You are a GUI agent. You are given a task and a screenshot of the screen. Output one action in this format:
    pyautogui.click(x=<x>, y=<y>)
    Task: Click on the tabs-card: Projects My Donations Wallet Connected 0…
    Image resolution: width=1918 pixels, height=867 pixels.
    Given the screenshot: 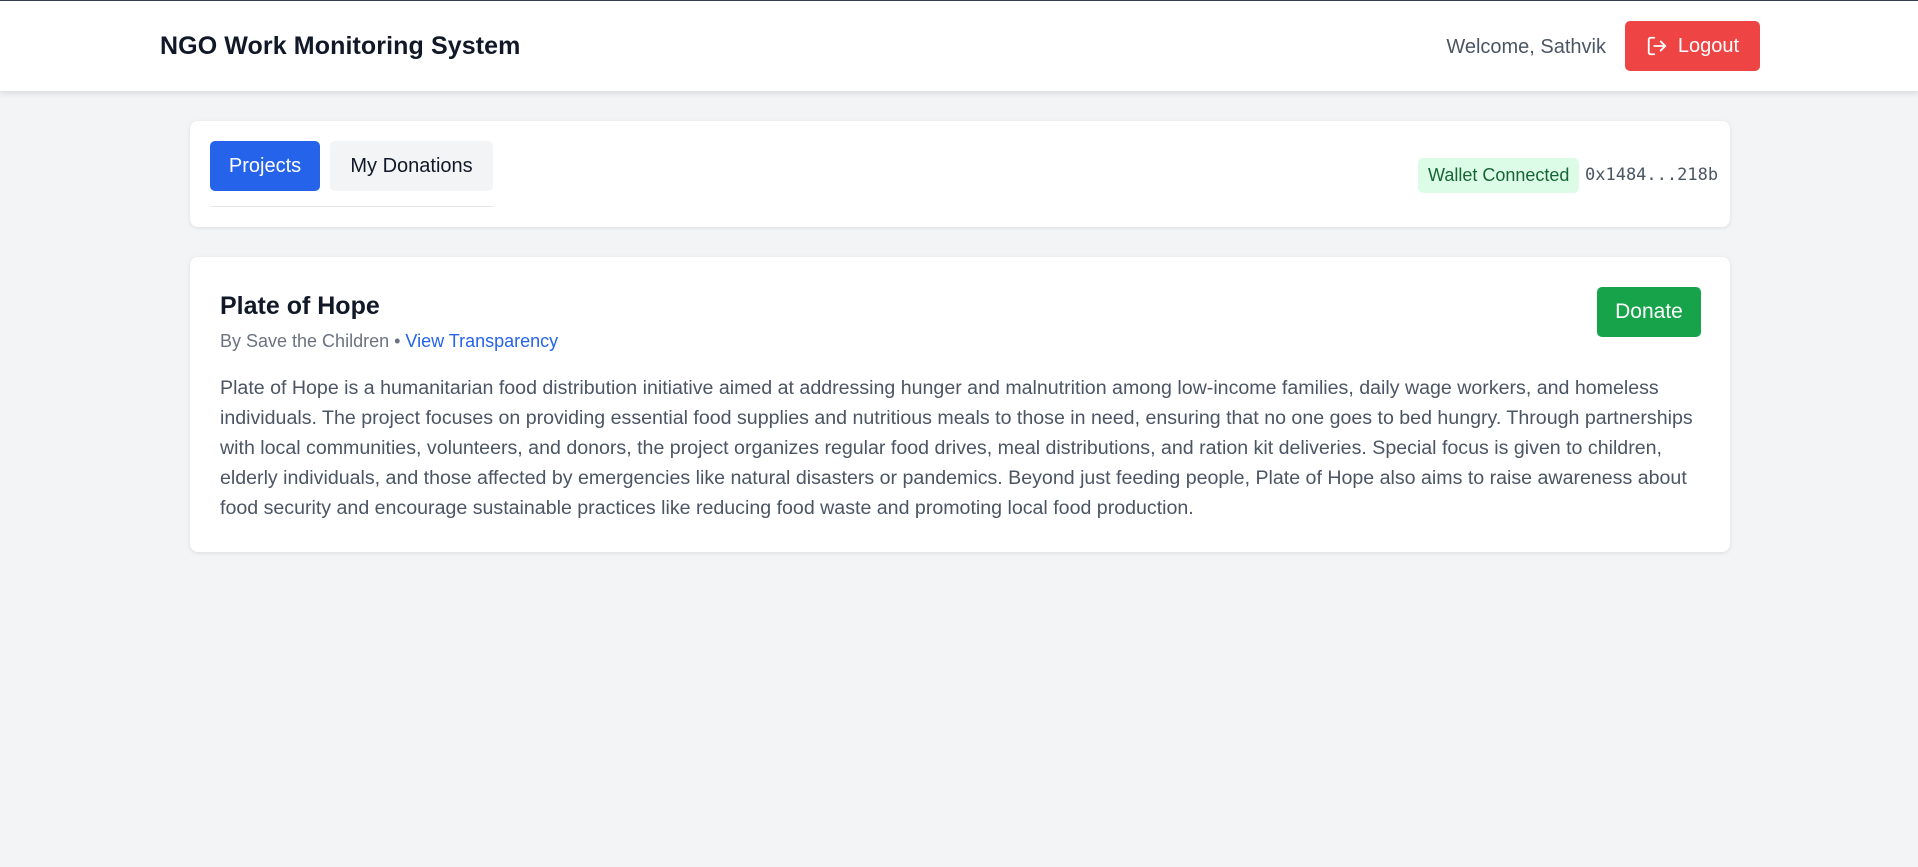 What is the action you would take?
    pyautogui.click(x=960, y=174)
    